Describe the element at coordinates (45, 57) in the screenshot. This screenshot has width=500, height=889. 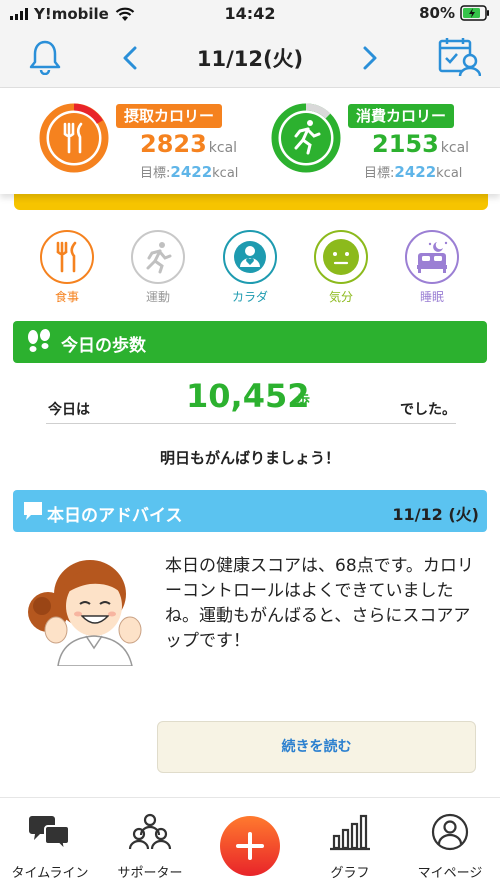
I see `bell-icon` at that location.